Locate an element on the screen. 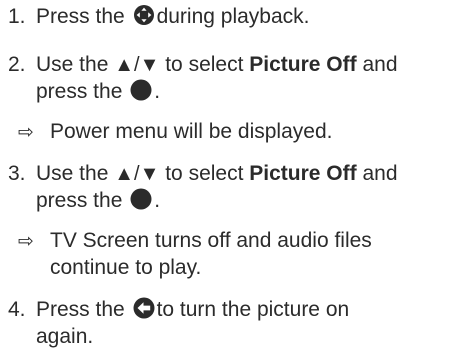  result-text: TV Screen turns off and audio files is located at coordinates (211, 240).